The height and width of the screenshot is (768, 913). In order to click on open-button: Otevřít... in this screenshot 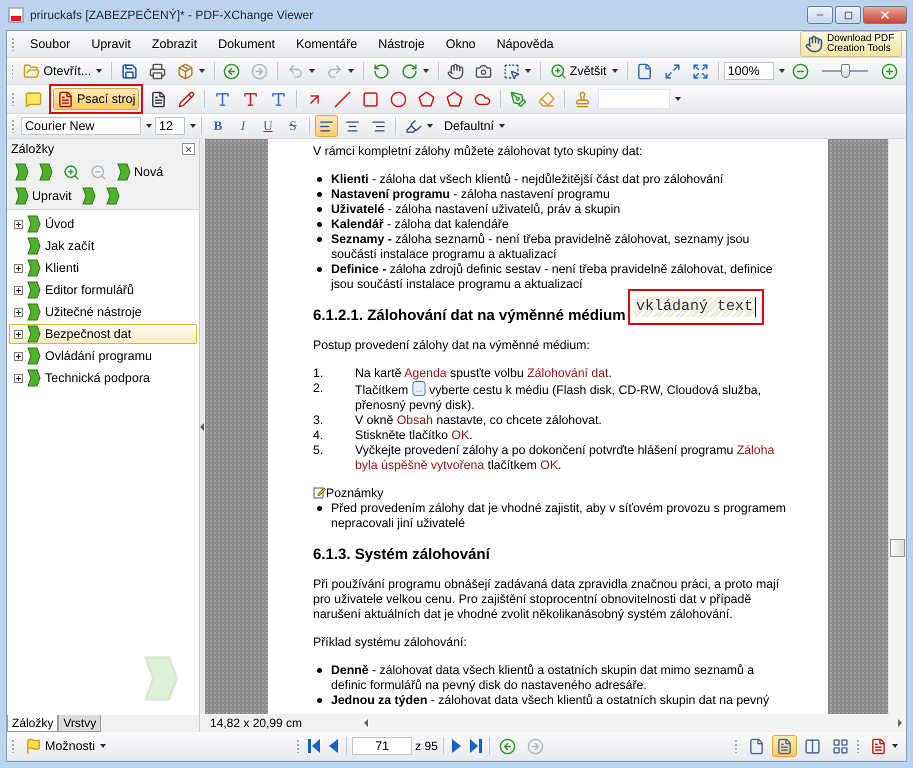, I will do `click(62, 71)`.